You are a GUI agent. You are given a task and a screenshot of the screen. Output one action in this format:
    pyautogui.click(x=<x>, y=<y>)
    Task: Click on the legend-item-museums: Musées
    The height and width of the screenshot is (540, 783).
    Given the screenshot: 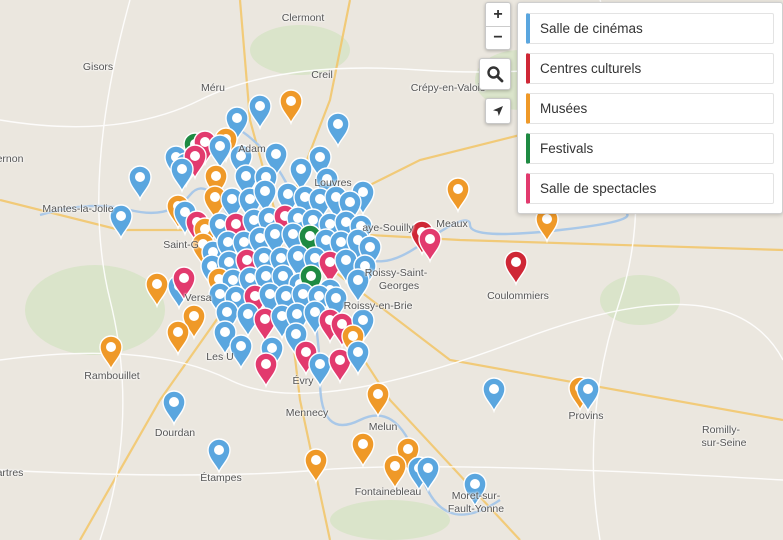 What is the action you would take?
    pyautogui.click(x=650, y=108)
    